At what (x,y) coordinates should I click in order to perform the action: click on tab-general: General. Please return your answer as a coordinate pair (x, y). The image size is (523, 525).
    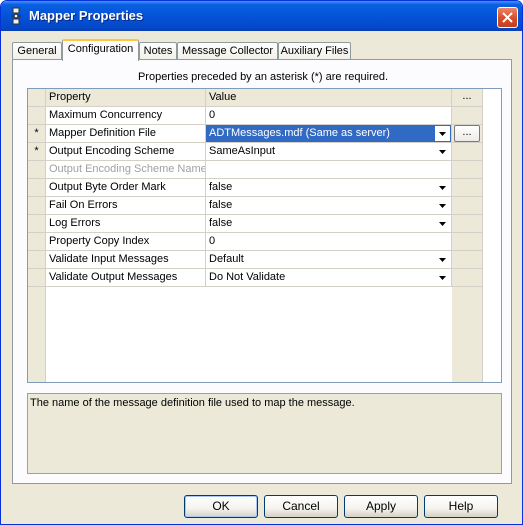
    Looking at the image, I should click on (37, 51).